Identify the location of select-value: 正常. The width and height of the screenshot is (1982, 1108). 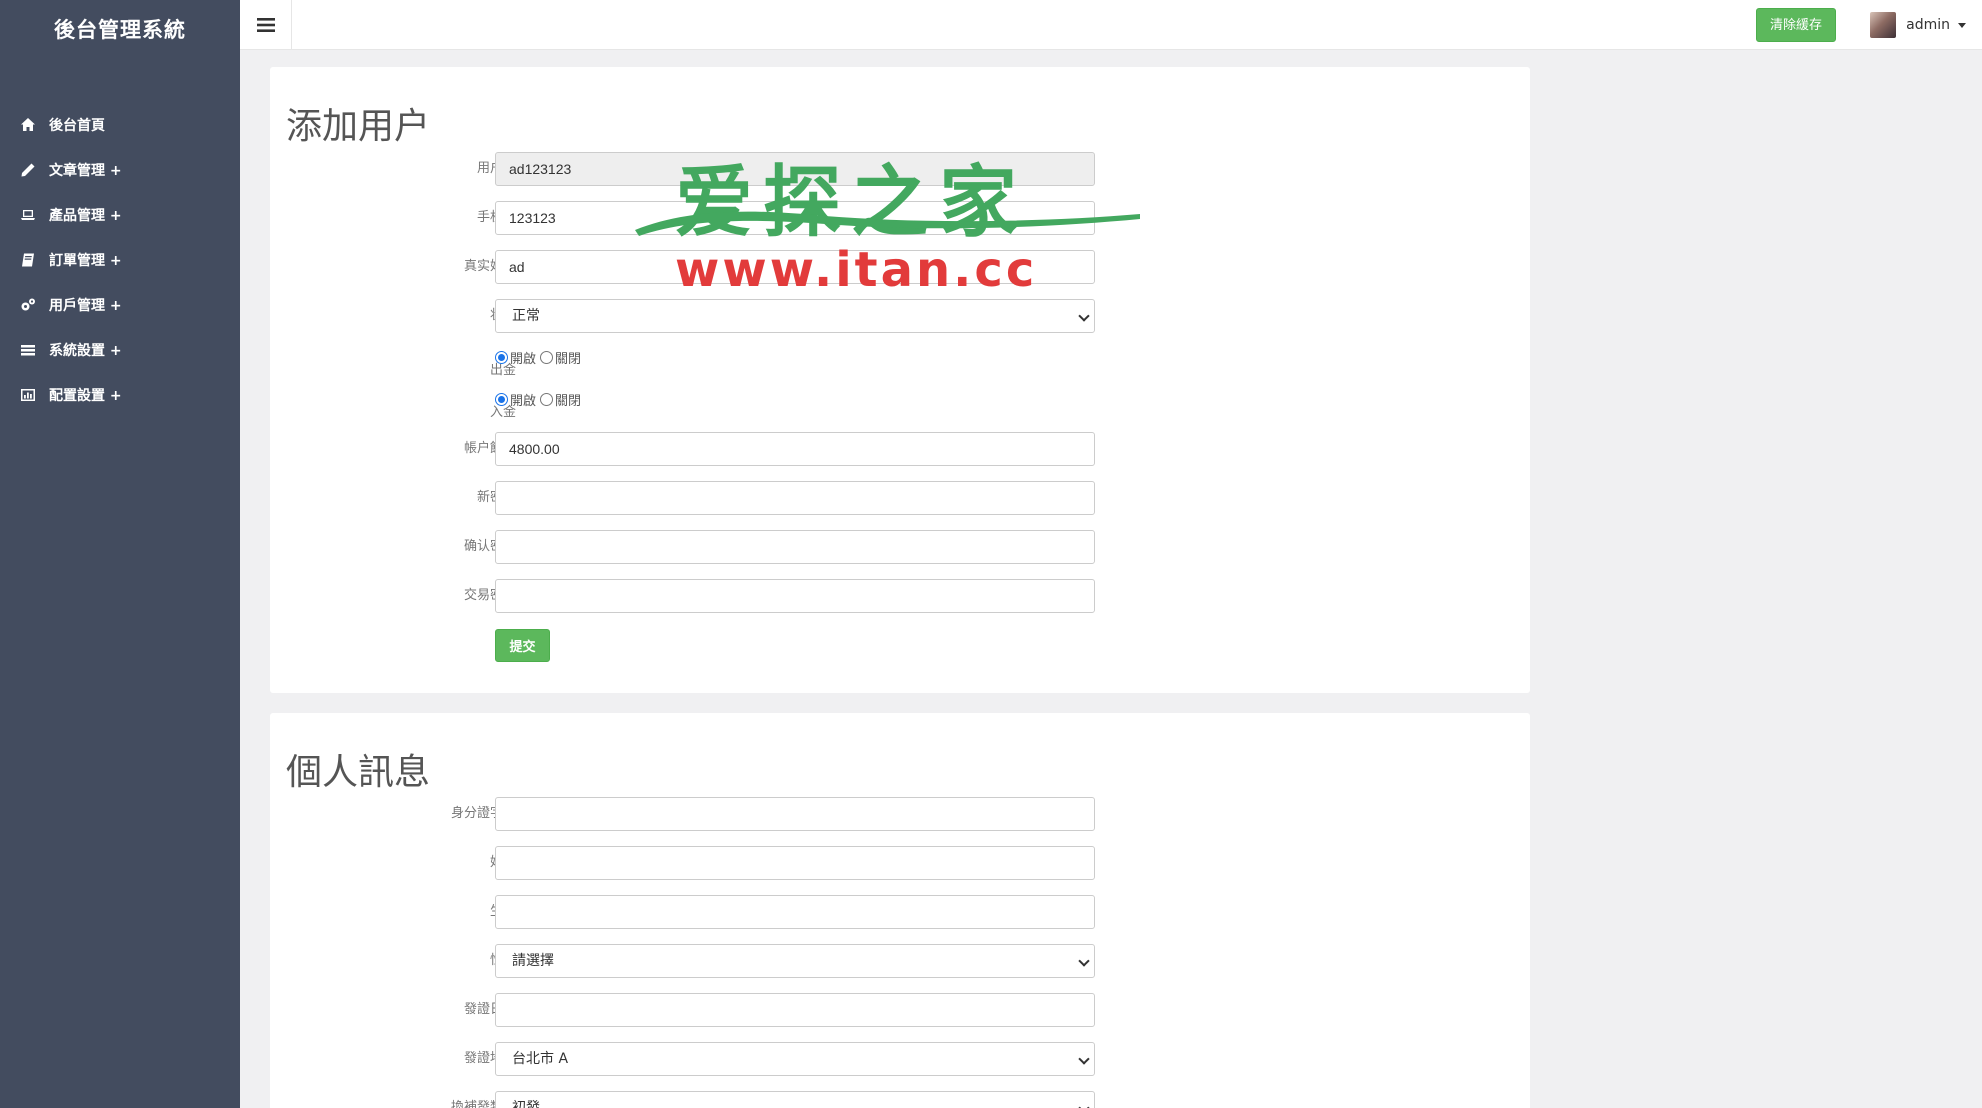
(526, 316).